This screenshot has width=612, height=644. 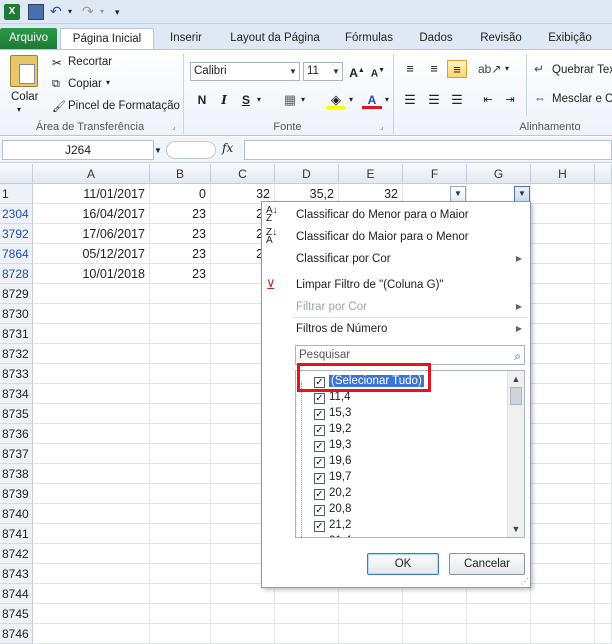 What do you see at coordinates (332, 413) in the screenshot?
I see `filter-value-item: ✓ 15,3` at bounding box center [332, 413].